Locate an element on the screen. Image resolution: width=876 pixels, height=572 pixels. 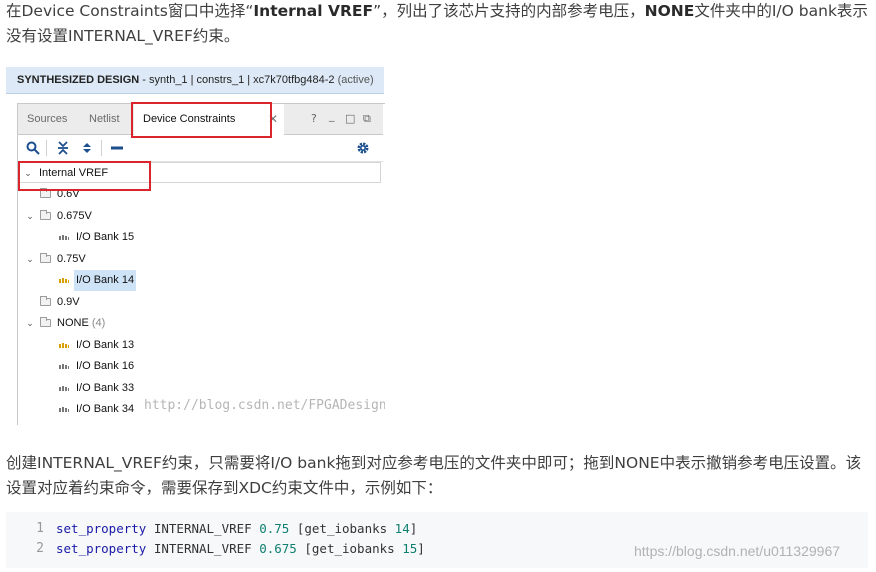
tree-root-label: Internal VREF is located at coordinates (74, 173).